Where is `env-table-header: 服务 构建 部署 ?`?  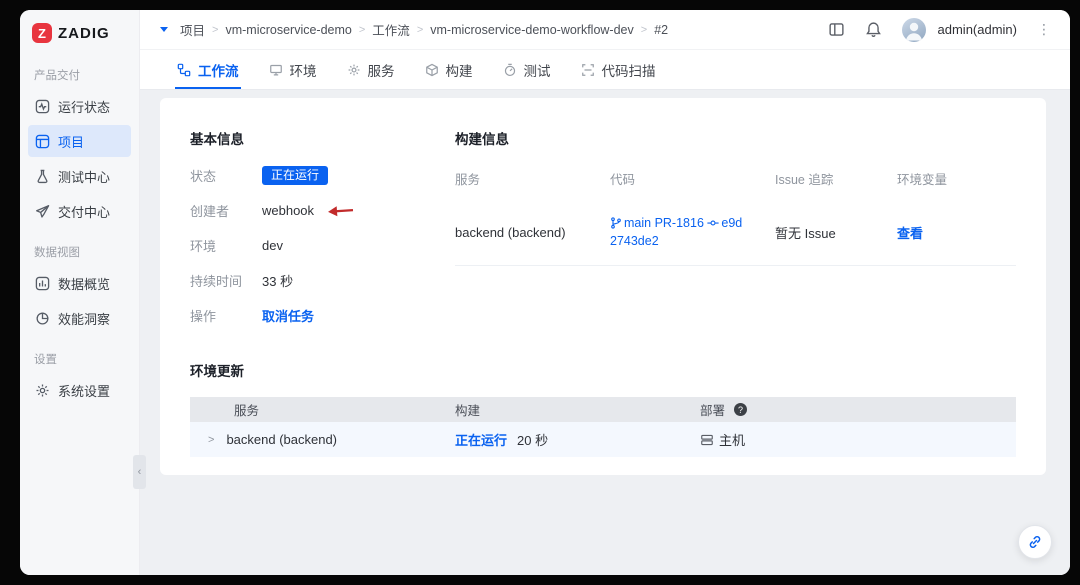
env-table-header: 服务 构建 部署 ? is located at coordinates (603, 409).